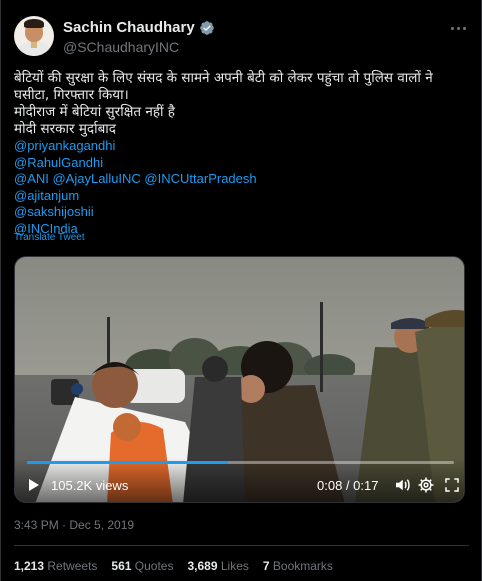 Image resolution: width=482 pixels, height=581 pixels. Describe the element at coordinates (241, 163) in the screenshot. I see `mention-link: @RahulGandhi` at that location.